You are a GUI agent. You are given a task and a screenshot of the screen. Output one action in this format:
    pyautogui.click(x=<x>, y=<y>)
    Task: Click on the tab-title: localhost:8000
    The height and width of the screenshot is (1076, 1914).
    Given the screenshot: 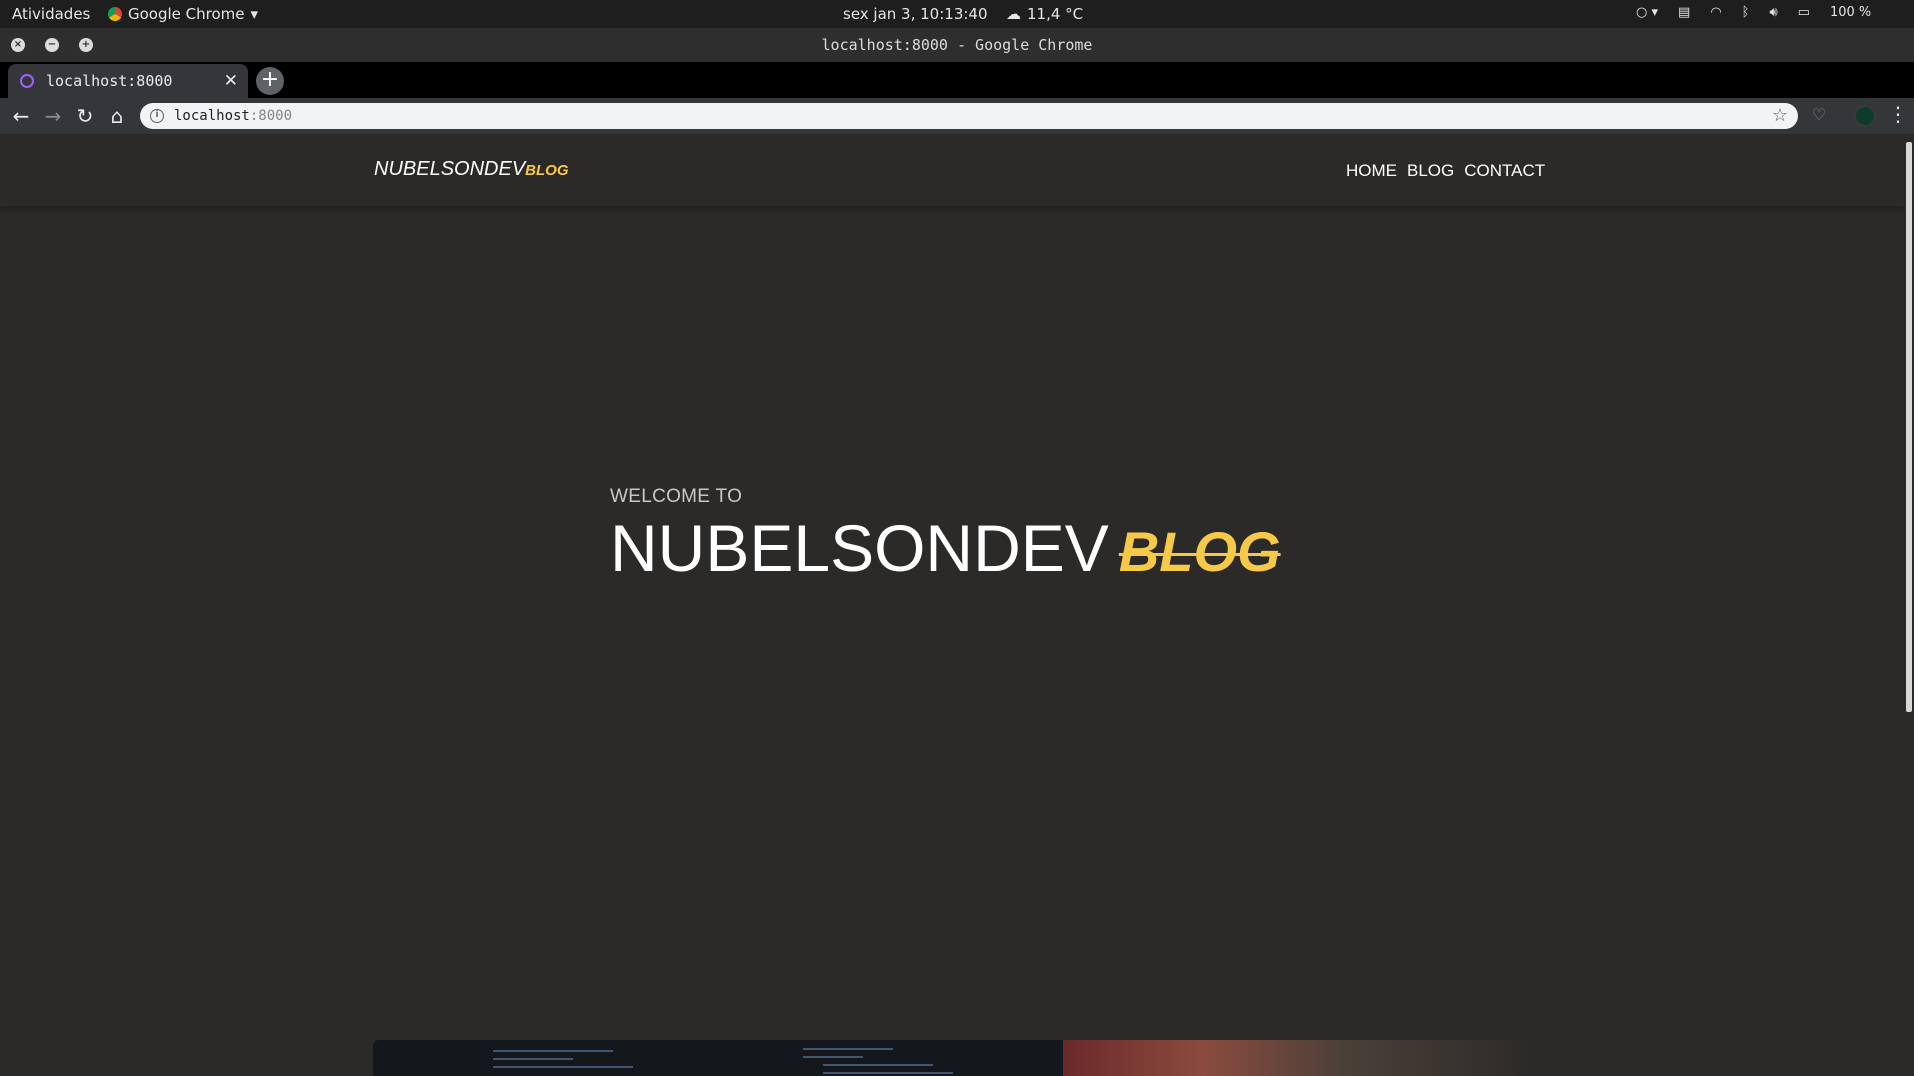 What is the action you would take?
    pyautogui.click(x=109, y=81)
    